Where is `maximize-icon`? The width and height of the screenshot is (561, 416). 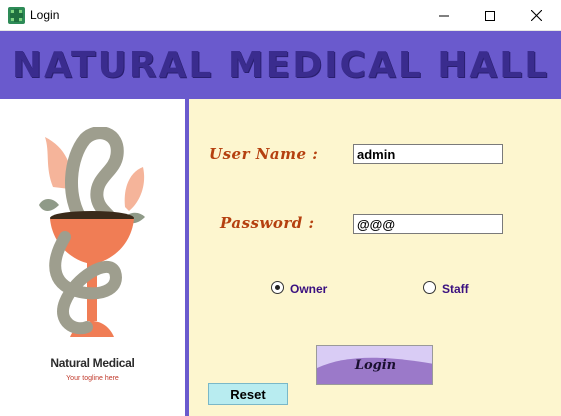
maximize-icon is located at coordinates (490, 15).